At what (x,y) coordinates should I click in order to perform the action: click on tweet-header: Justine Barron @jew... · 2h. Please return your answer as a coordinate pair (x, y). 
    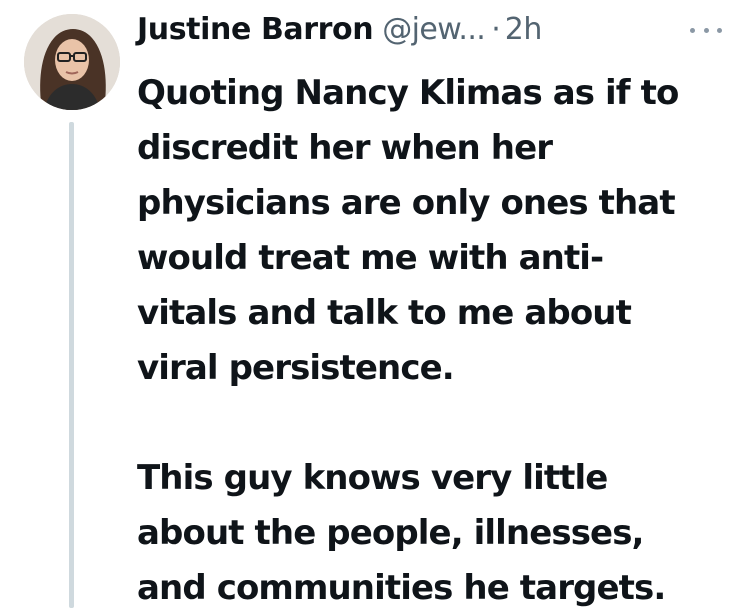
    Looking at the image, I should click on (339, 35).